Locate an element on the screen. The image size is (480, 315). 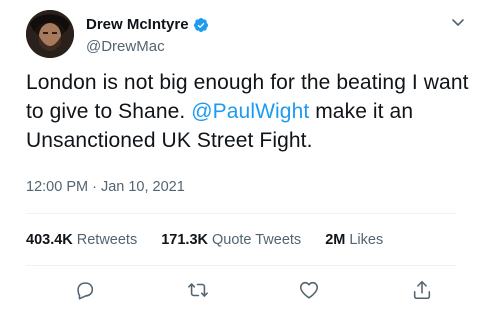
quote-tweets-stat: 171.3K Quote Tweets is located at coordinates (231, 240).